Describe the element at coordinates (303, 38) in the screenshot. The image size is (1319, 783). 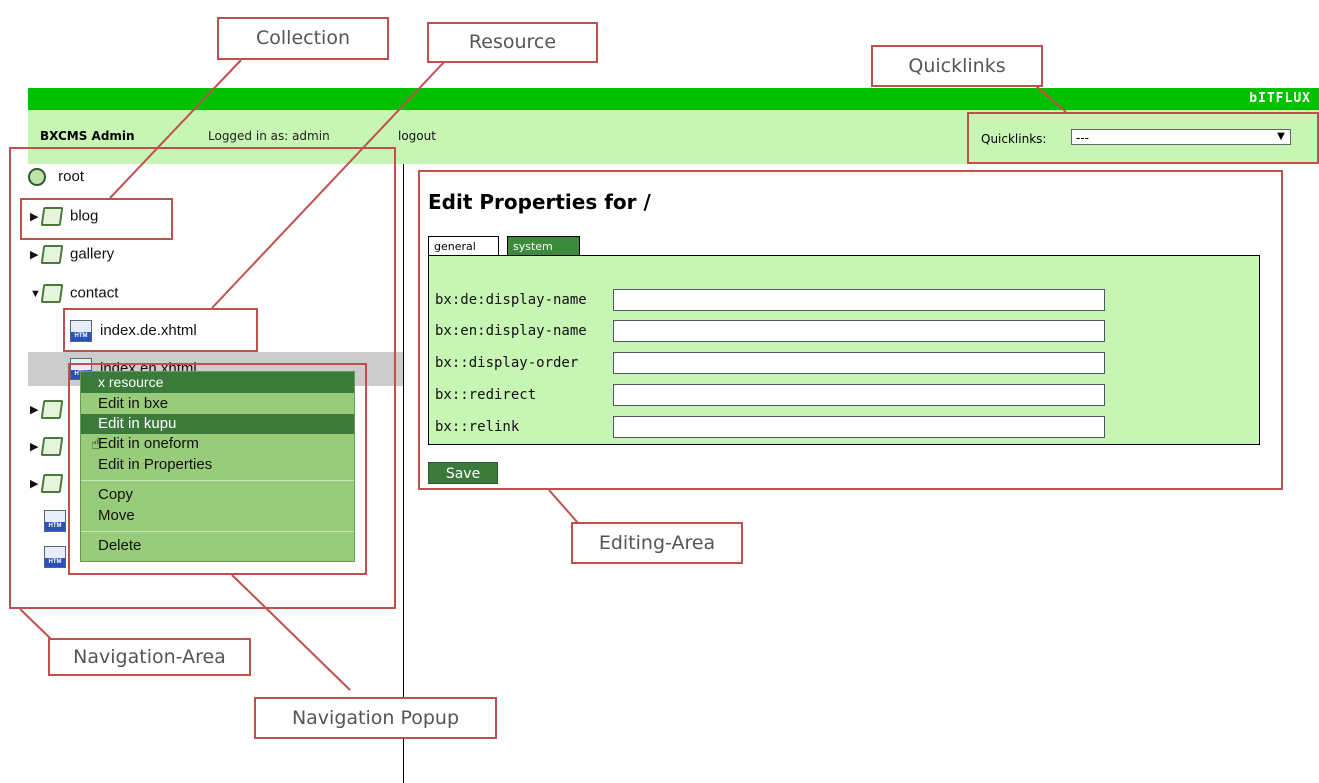
I see `callout-collection: Collection` at that location.